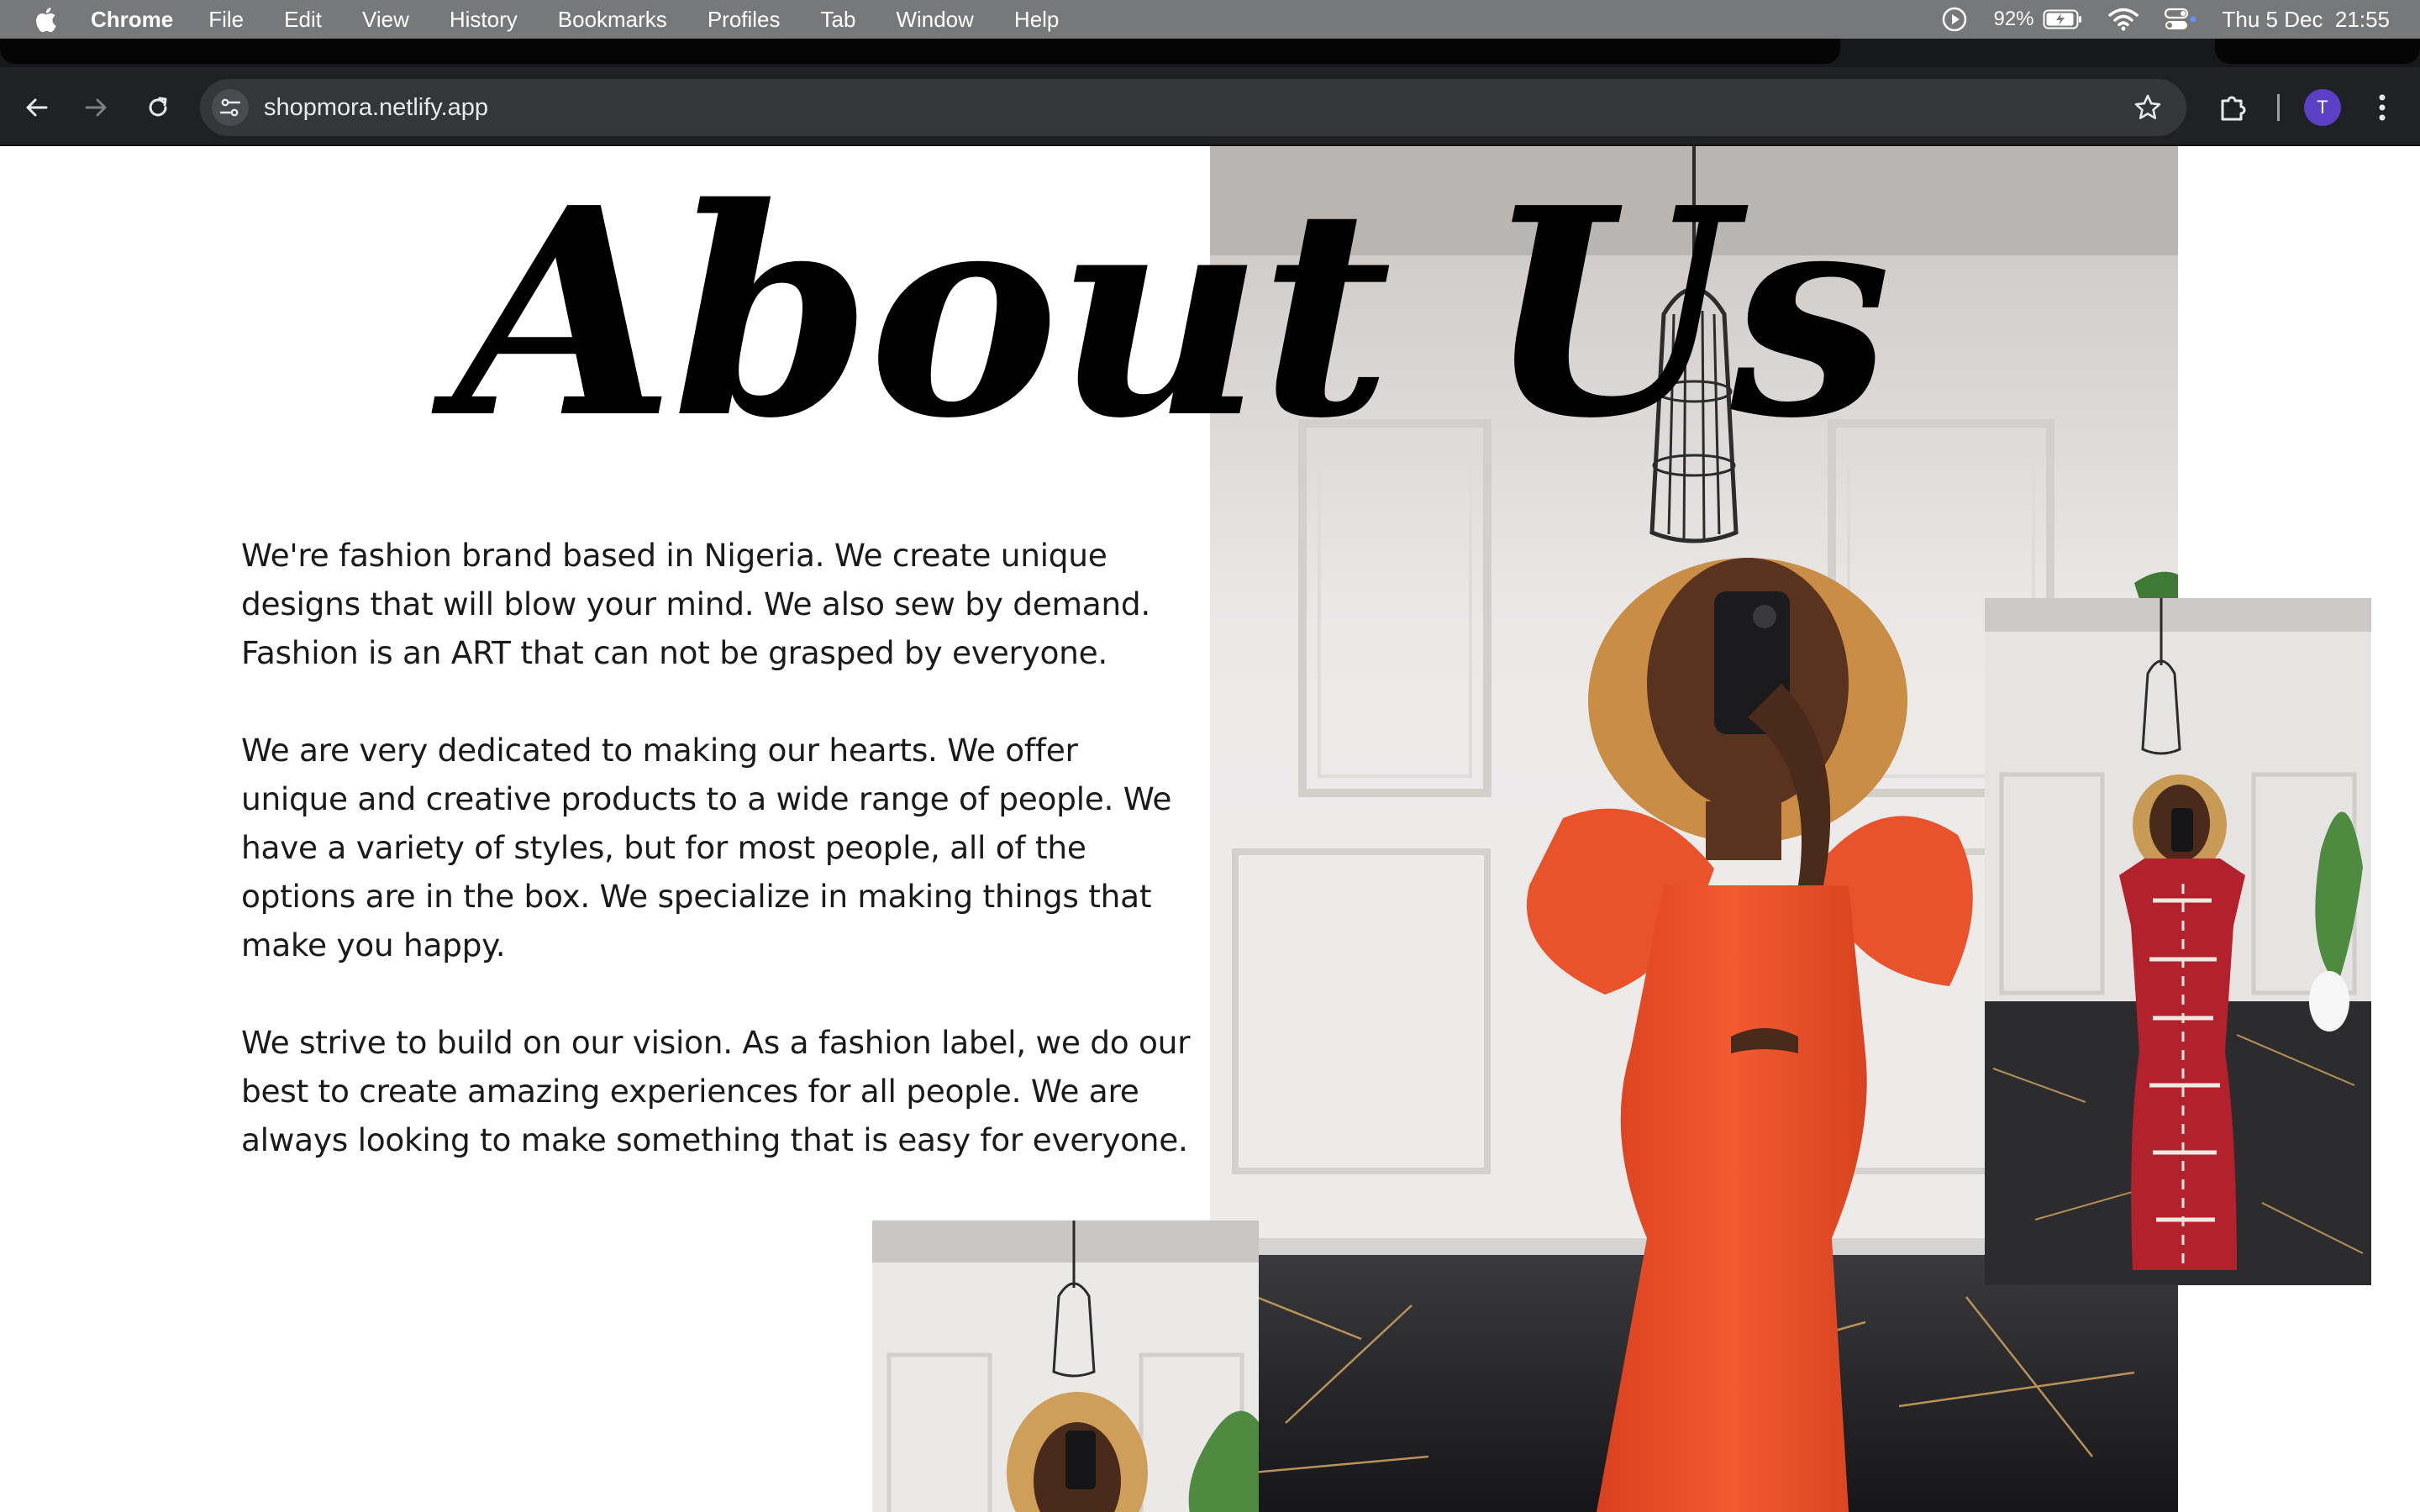 Image resolution: width=2420 pixels, height=1512 pixels. Describe the element at coordinates (1036, 20) in the screenshot. I see `menu-help: Help` at that location.